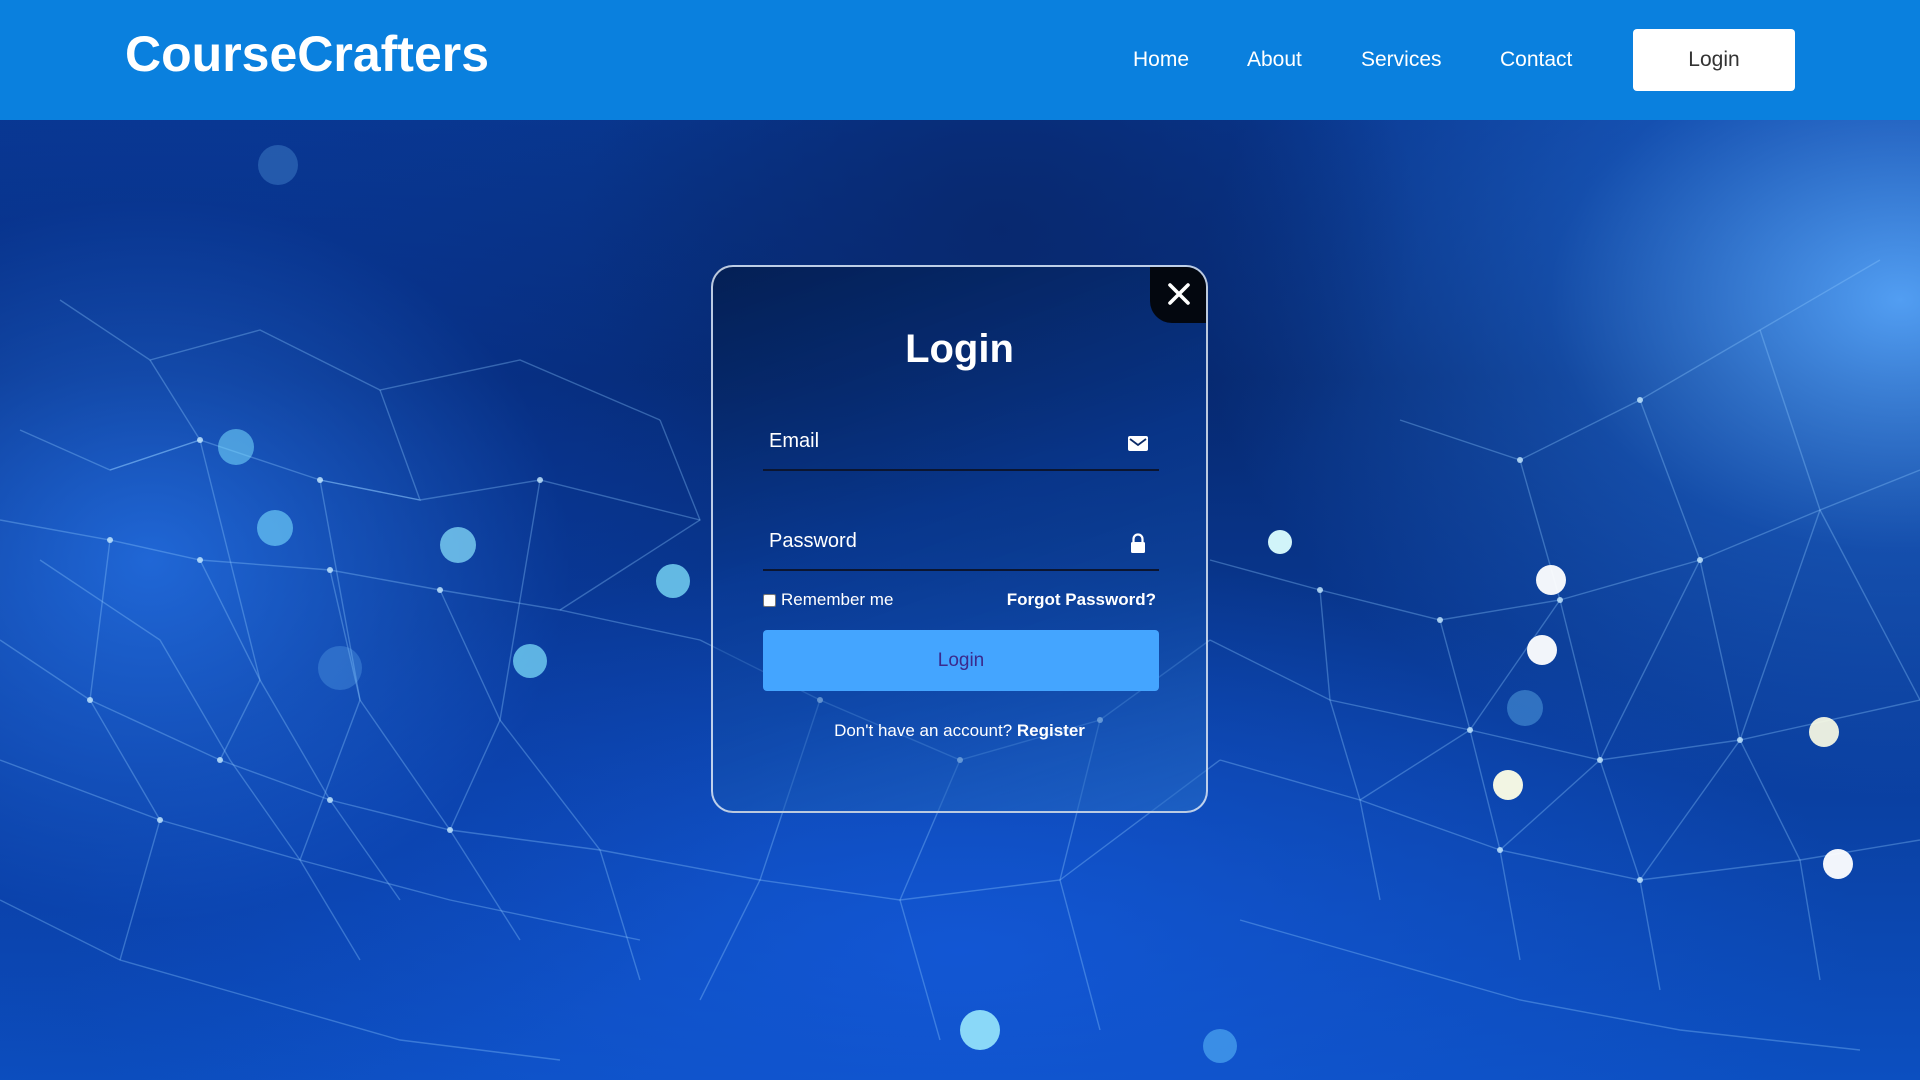  I want to click on forgot-password-link: Forgot Password?, so click(1081, 600).